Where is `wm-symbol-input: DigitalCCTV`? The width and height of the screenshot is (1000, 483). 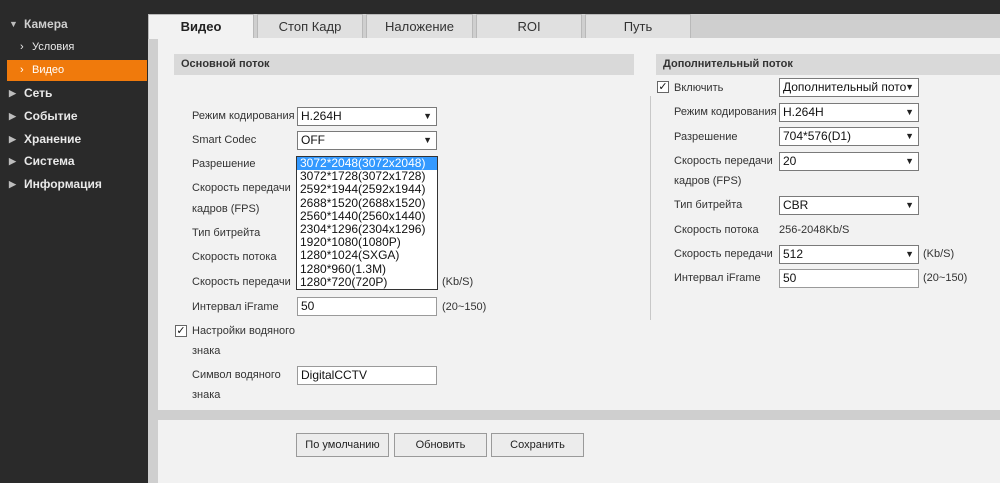 wm-symbol-input: DigitalCCTV is located at coordinates (367, 375).